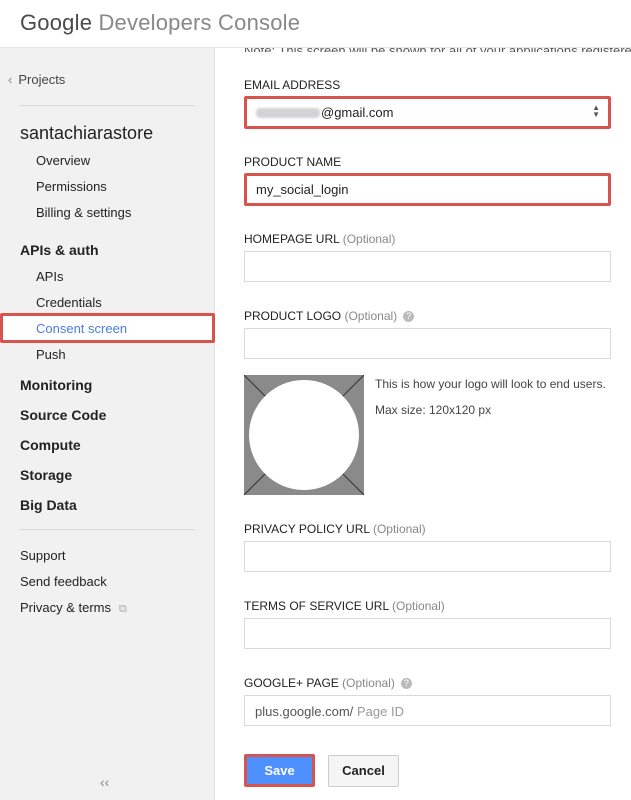 The height and width of the screenshot is (800, 631). What do you see at coordinates (104, 782) in the screenshot?
I see `collapse-sidebar-button: ‹‹` at bounding box center [104, 782].